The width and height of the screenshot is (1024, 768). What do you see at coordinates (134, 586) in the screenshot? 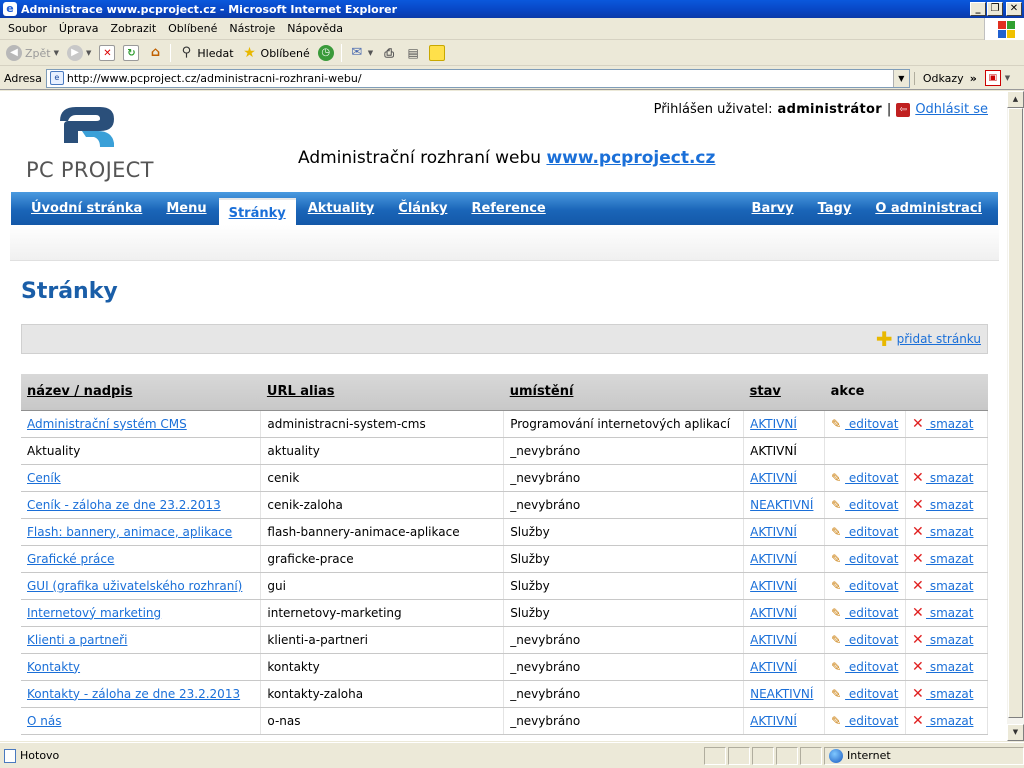
I see `page-name-link: GUI (grafika uživatelského rozhraní)` at bounding box center [134, 586].